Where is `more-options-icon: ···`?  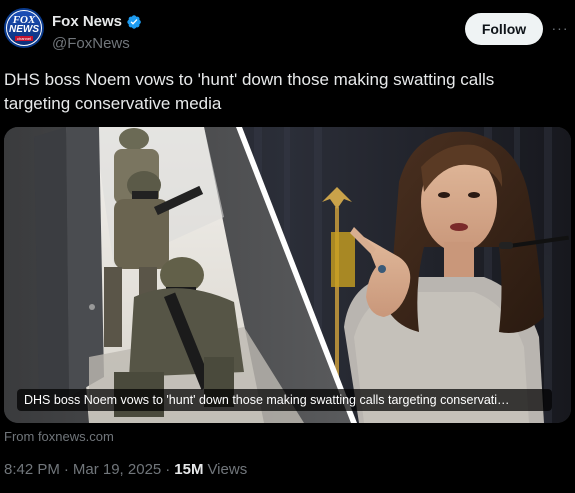
more-options-icon: ··· is located at coordinates (560, 28).